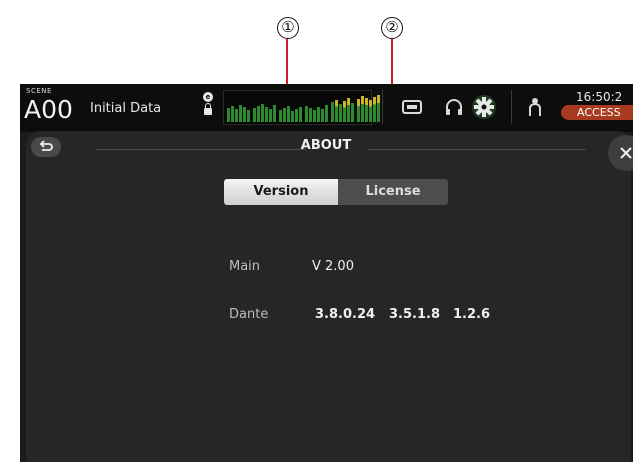  I want to click on dante-version: 1.2.6, so click(472, 314).